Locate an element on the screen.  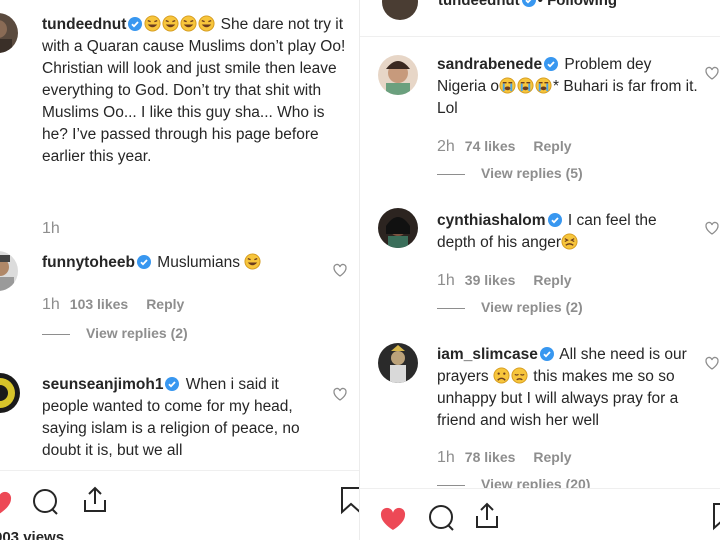
comment-meta: 1h is located at coordinates (56, 229).